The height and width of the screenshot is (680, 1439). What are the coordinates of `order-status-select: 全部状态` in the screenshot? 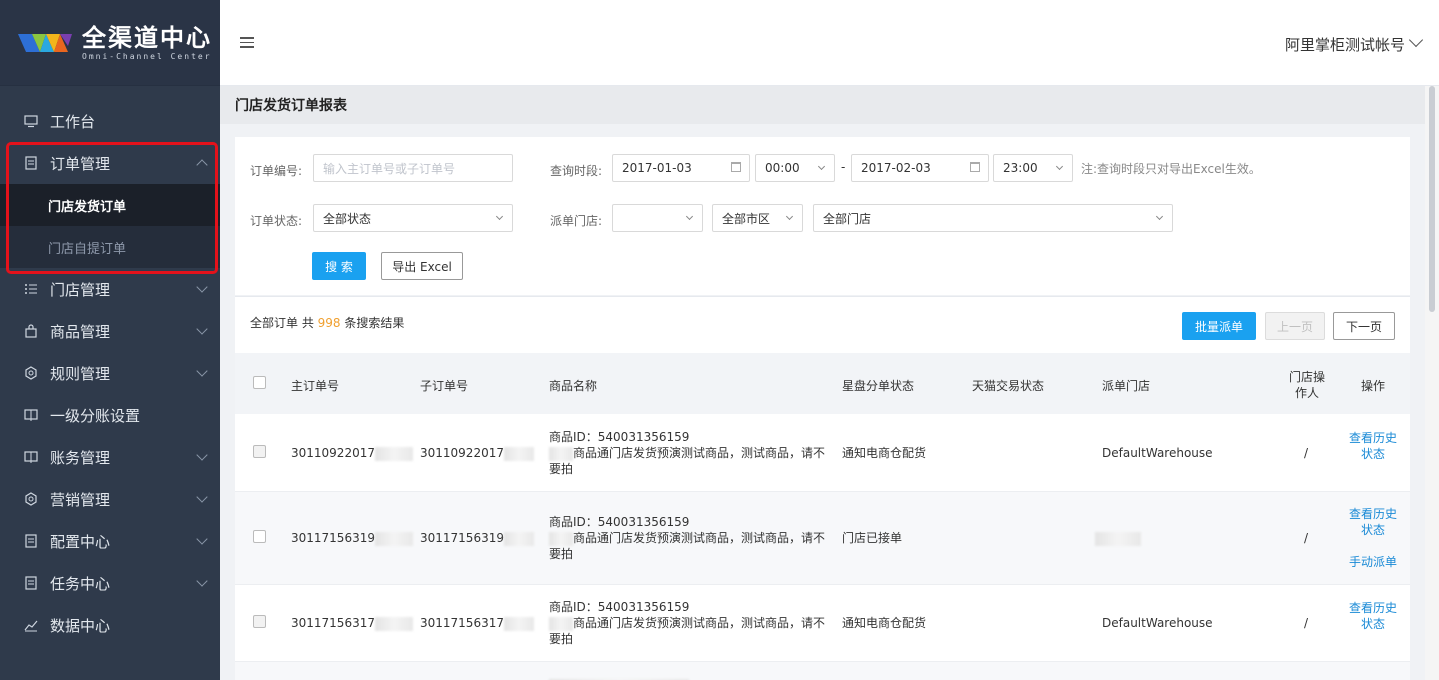 It's located at (413, 218).